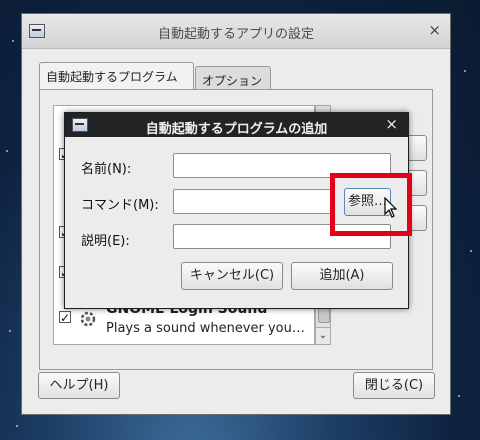 This screenshot has height=440, width=480. I want to click on add-button: 追加(A), so click(342, 276).